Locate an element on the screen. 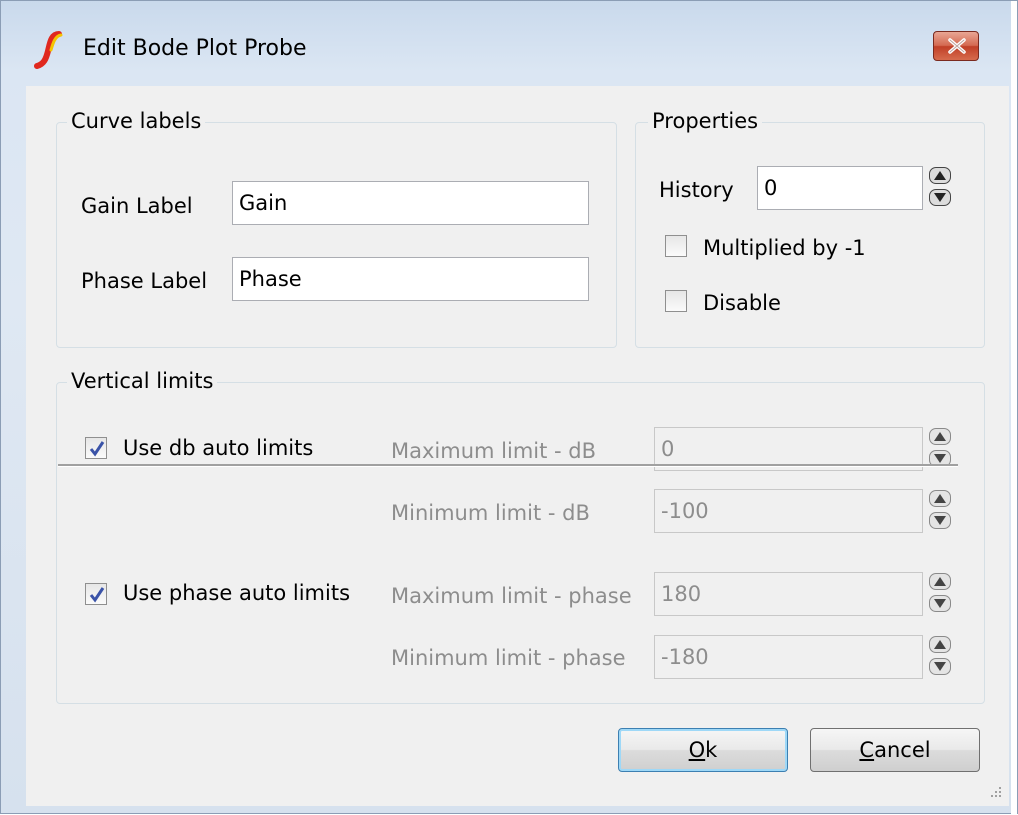 This screenshot has height=815, width=1018. cancel-label-rest: ancel is located at coordinates (902, 750).